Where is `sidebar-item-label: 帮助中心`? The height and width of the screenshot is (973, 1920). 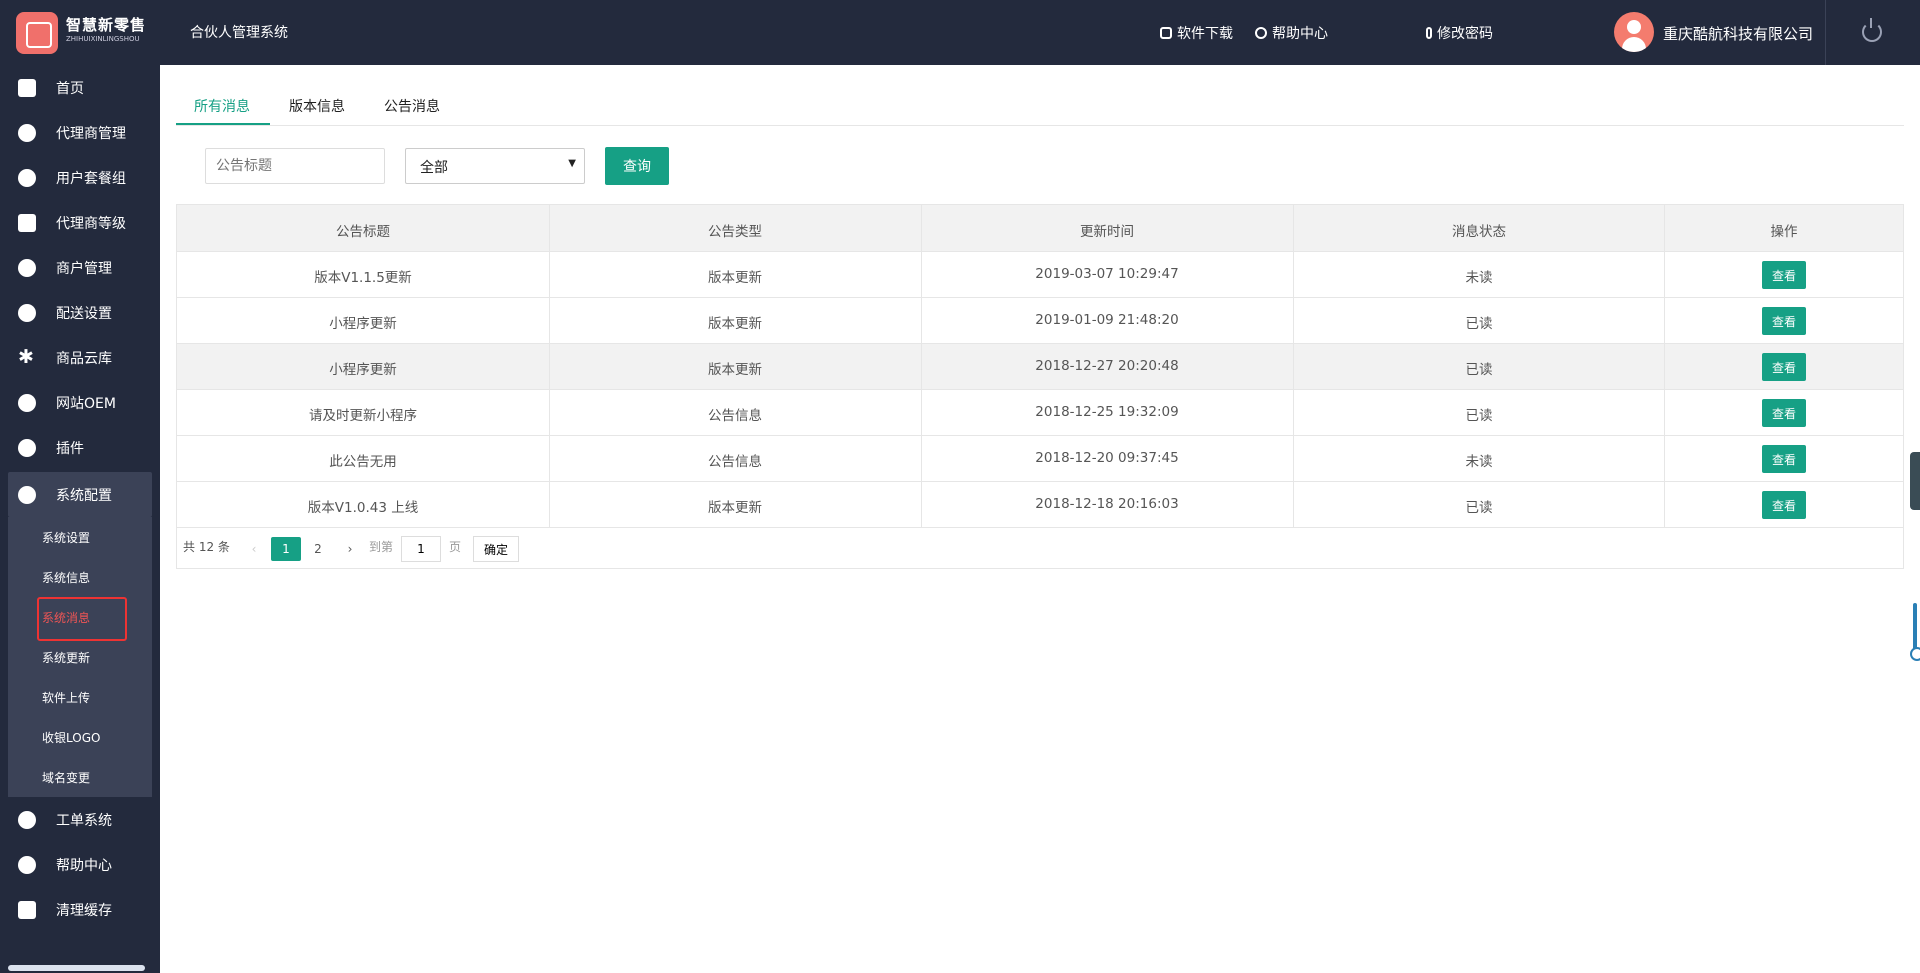
sidebar-item-label: 帮助中心 is located at coordinates (84, 865).